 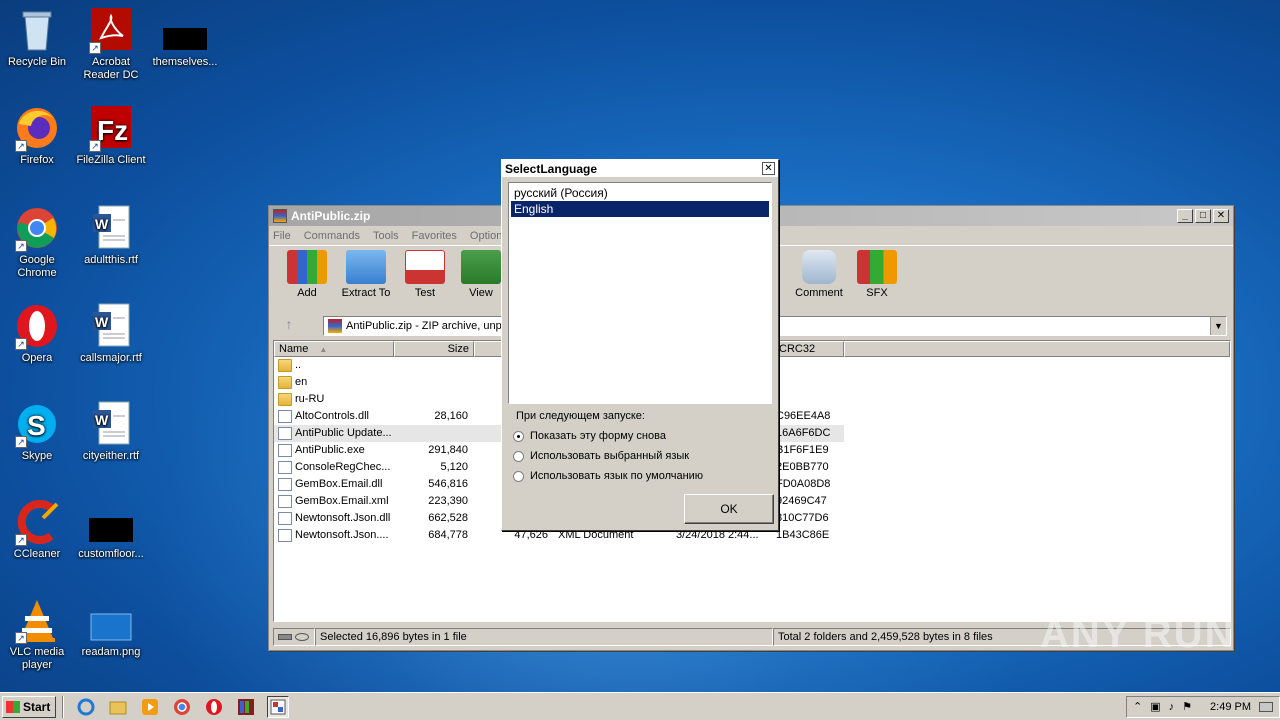 I want to click on desktop-icon-adultthis: W adultthis.rtf, so click(x=111, y=235).